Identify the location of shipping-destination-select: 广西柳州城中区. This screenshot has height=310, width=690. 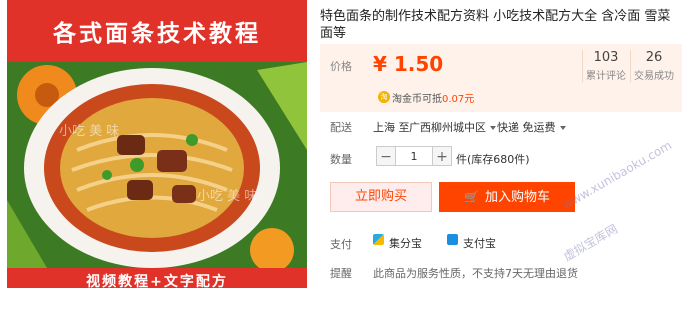
(452, 127).